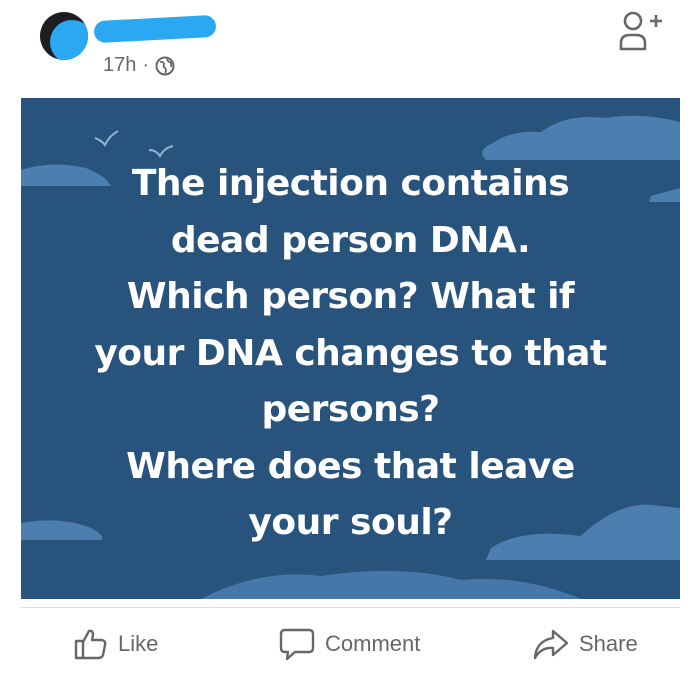 The image size is (700, 678). Describe the element at coordinates (64, 36) in the screenshot. I see `avatar` at that location.